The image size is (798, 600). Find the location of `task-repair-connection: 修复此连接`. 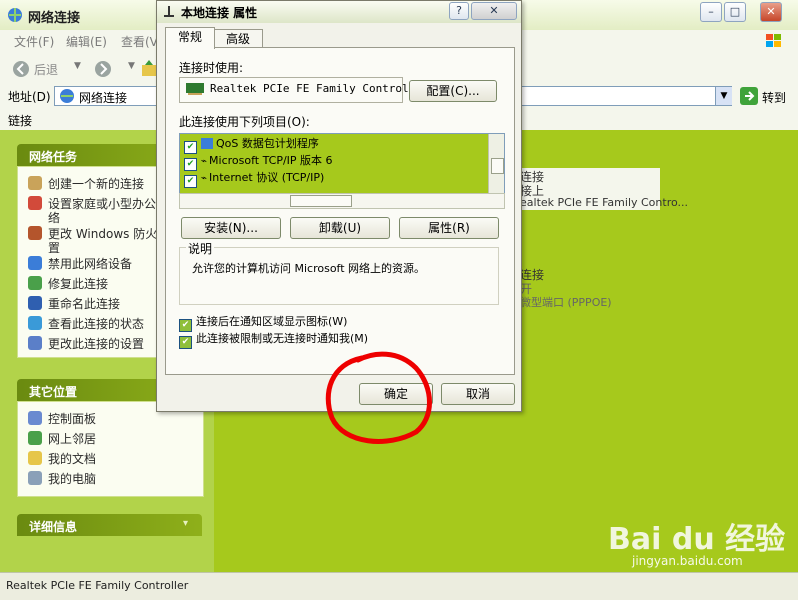

task-repair-connection: 修复此连接 is located at coordinates (68, 283).